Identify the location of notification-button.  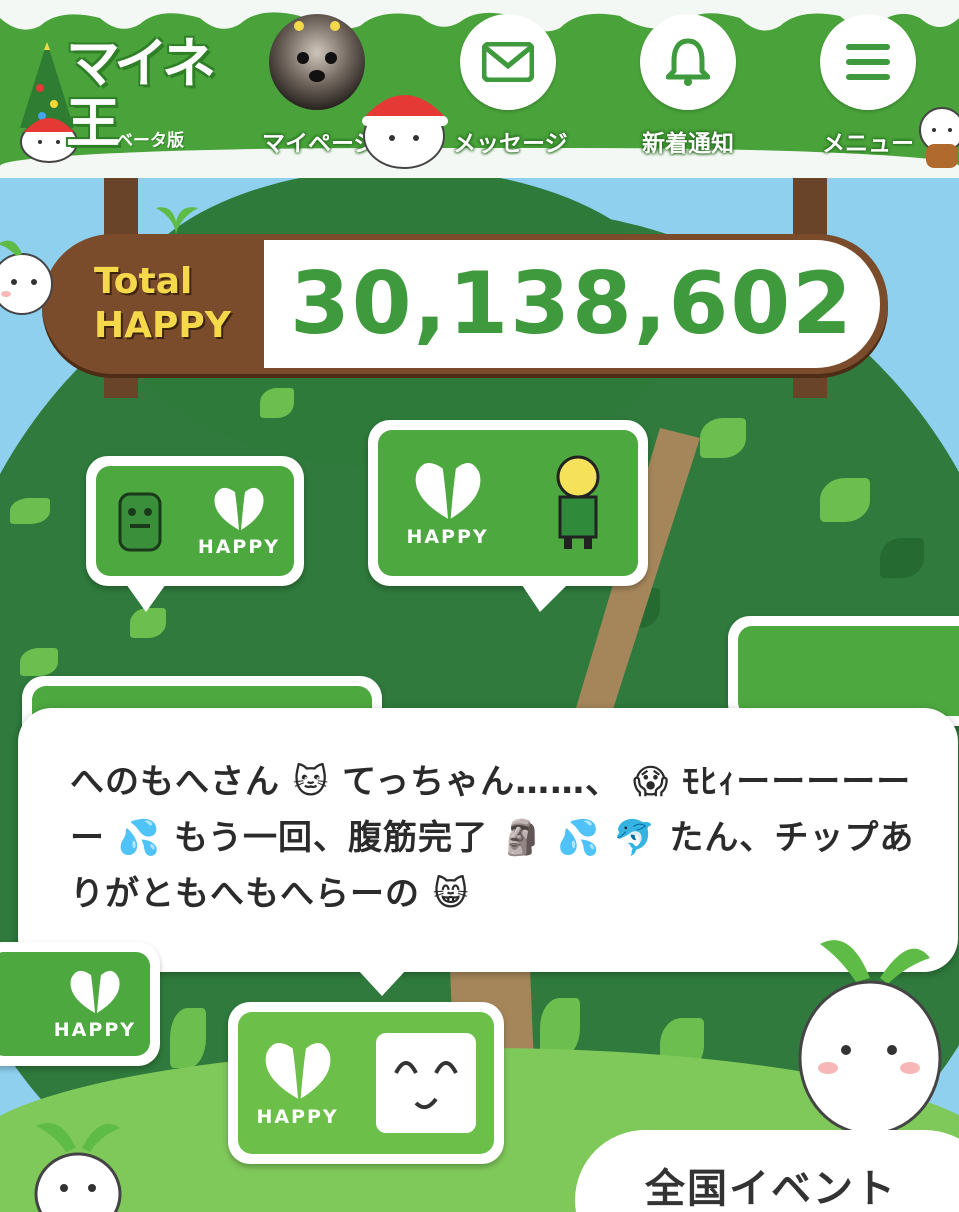
(688, 62).